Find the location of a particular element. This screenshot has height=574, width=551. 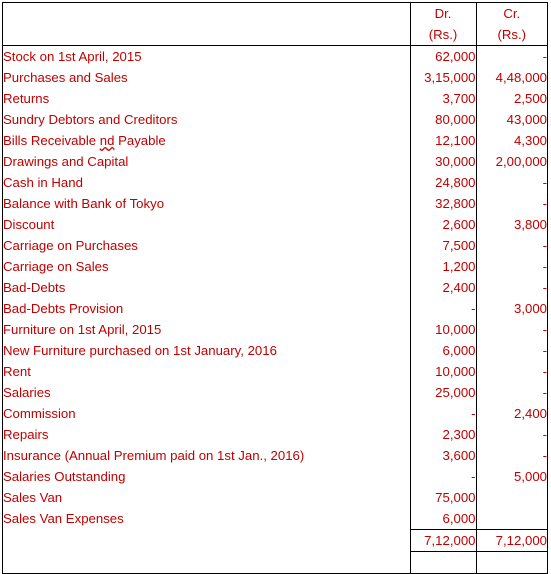

table-row: Bad-Debts 2,400 - is located at coordinates (275, 287).